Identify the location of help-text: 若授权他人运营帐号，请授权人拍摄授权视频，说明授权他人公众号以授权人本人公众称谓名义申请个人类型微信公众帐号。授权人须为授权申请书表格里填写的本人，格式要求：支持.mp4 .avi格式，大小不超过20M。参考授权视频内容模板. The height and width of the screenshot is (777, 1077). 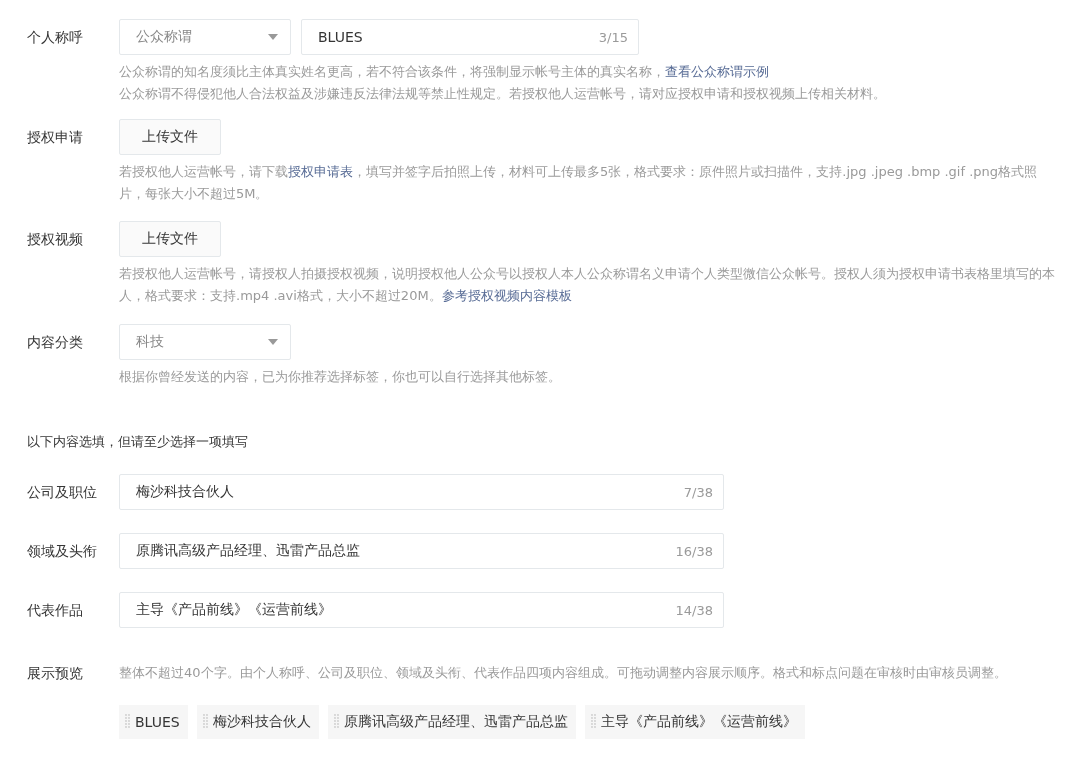
(587, 285).